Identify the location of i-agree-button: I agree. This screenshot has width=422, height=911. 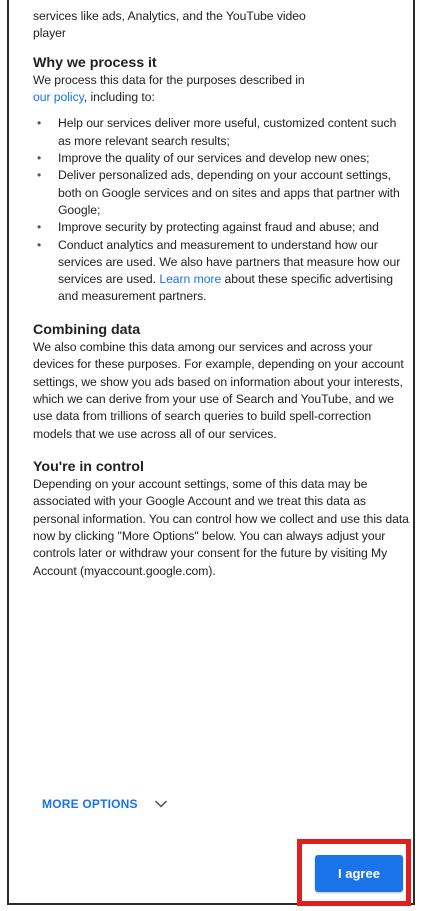
(359, 873).